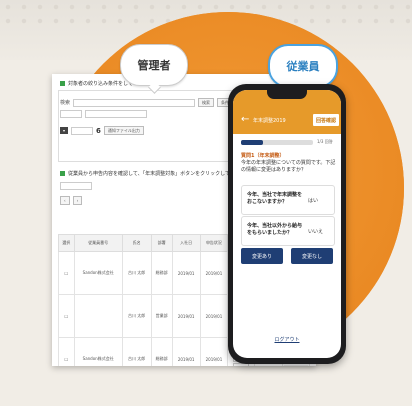 Image resolution: width=412 pixels, height=406 pixels. Describe the element at coordinates (98, 316) in the screenshot. I see `row-code` at that location.